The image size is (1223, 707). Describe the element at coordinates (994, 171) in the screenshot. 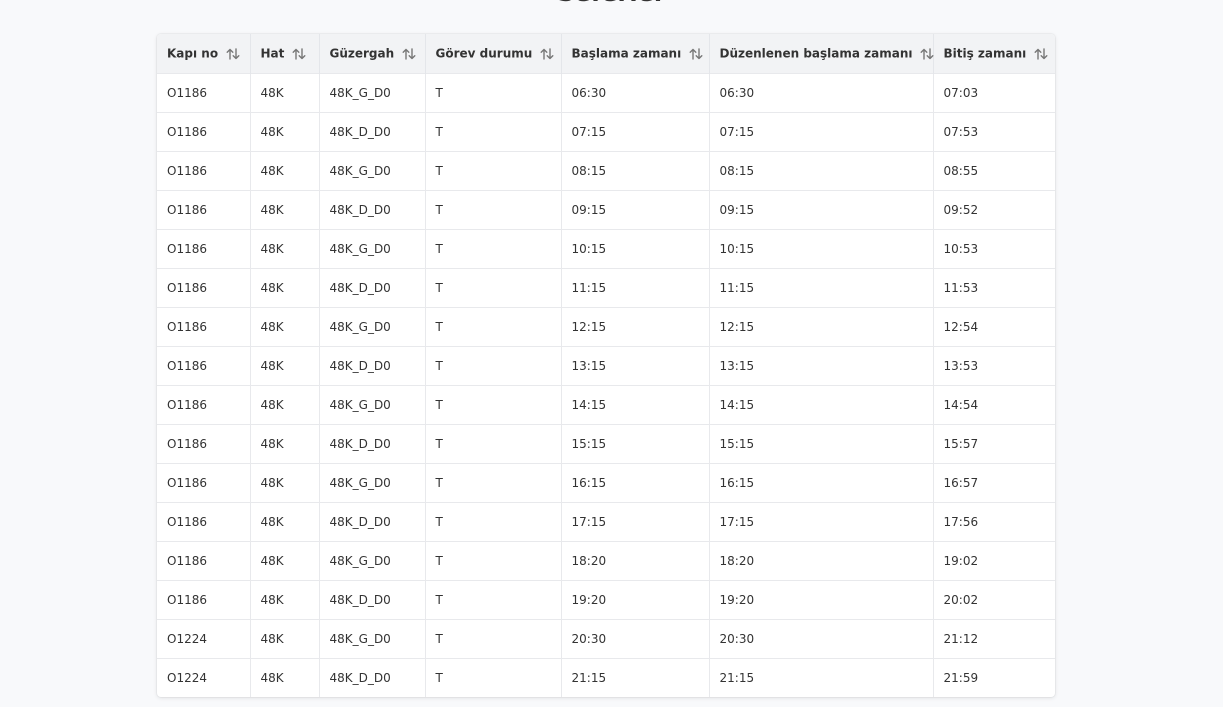

I see `cell-bitis: 08:55` at that location.